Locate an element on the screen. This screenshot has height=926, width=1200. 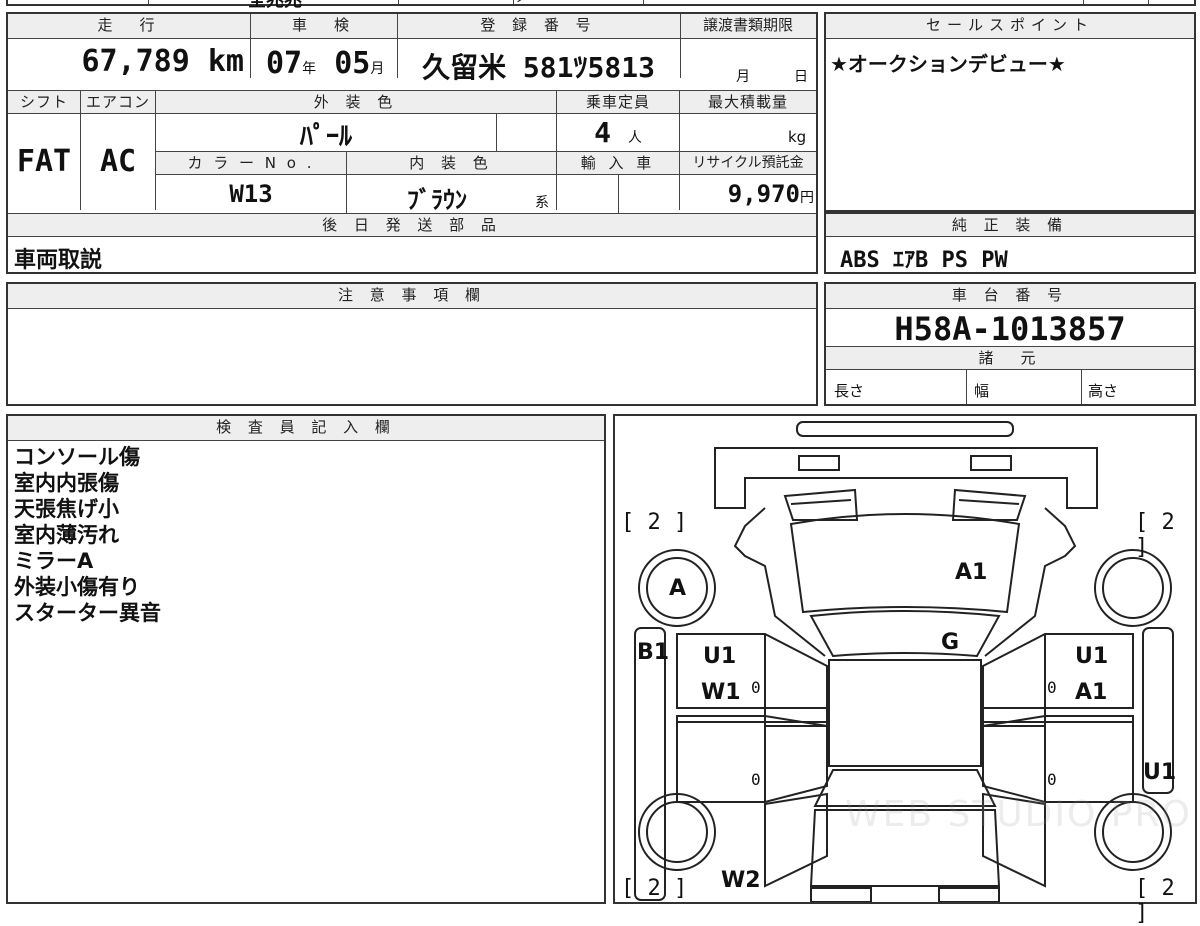
label-g: G is located at coordinates (950, 642).